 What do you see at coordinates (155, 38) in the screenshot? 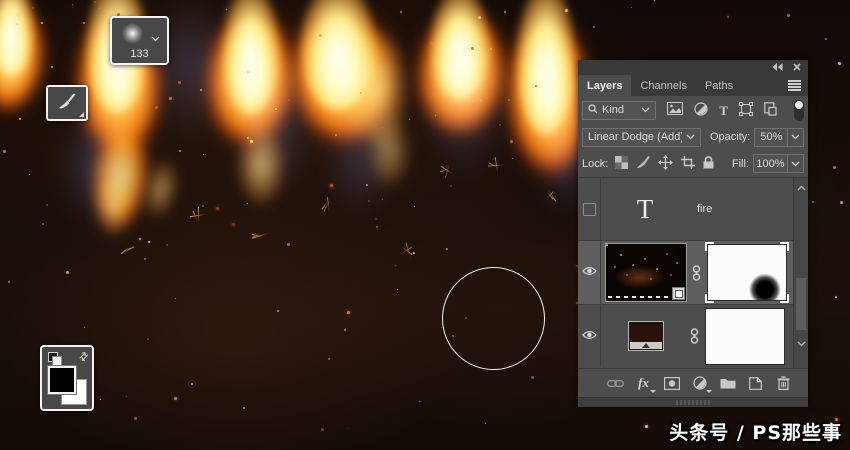
I see `chevron-down-icon` at bounding box center [155, 38].